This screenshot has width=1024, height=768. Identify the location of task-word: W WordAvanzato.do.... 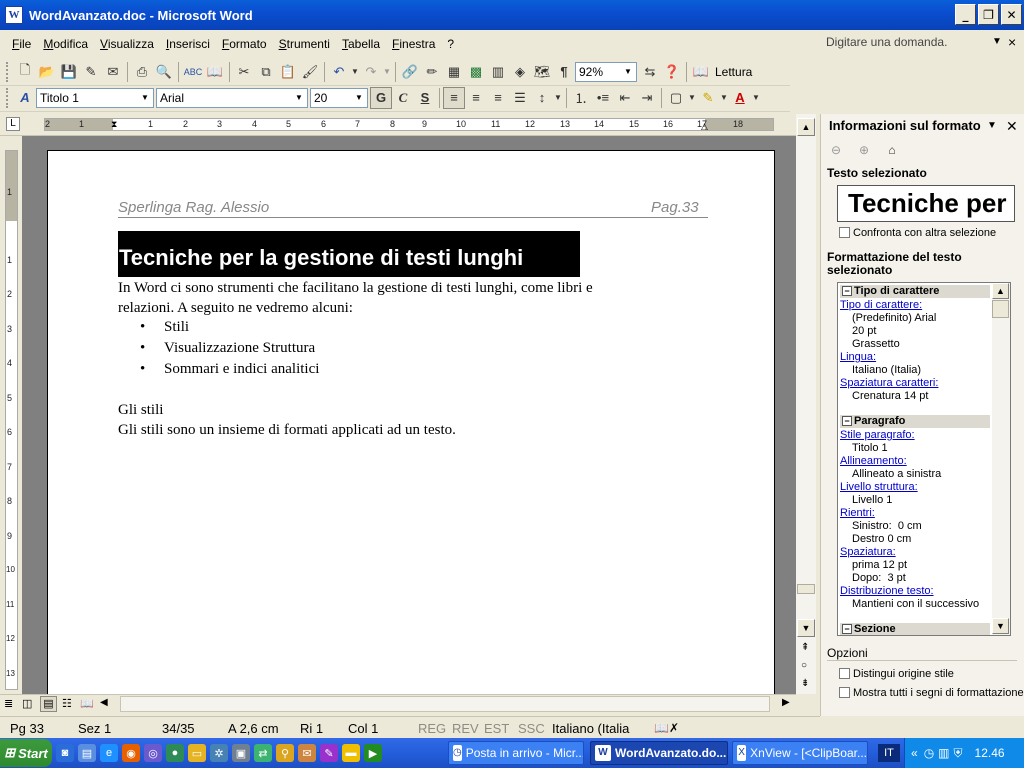
(659, 753).